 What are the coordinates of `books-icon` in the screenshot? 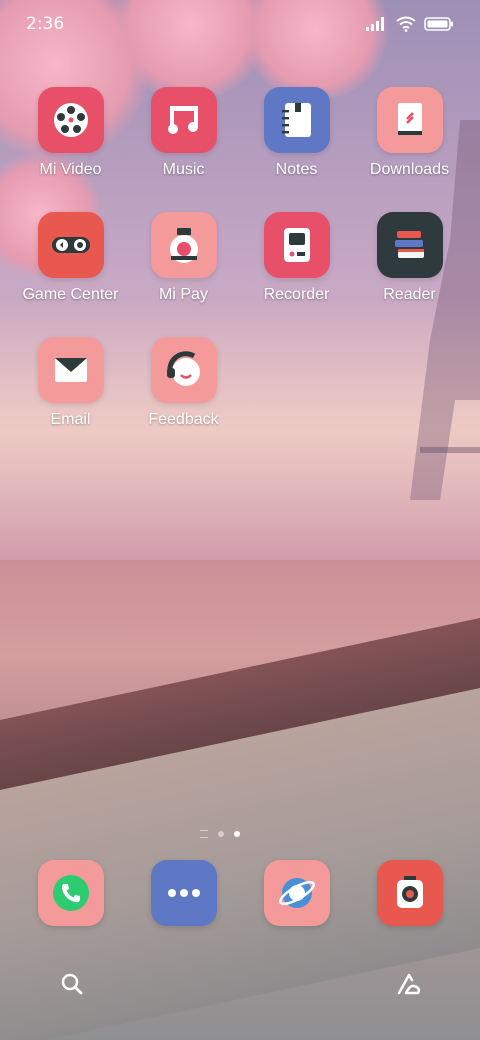 It's located at (409, 245).